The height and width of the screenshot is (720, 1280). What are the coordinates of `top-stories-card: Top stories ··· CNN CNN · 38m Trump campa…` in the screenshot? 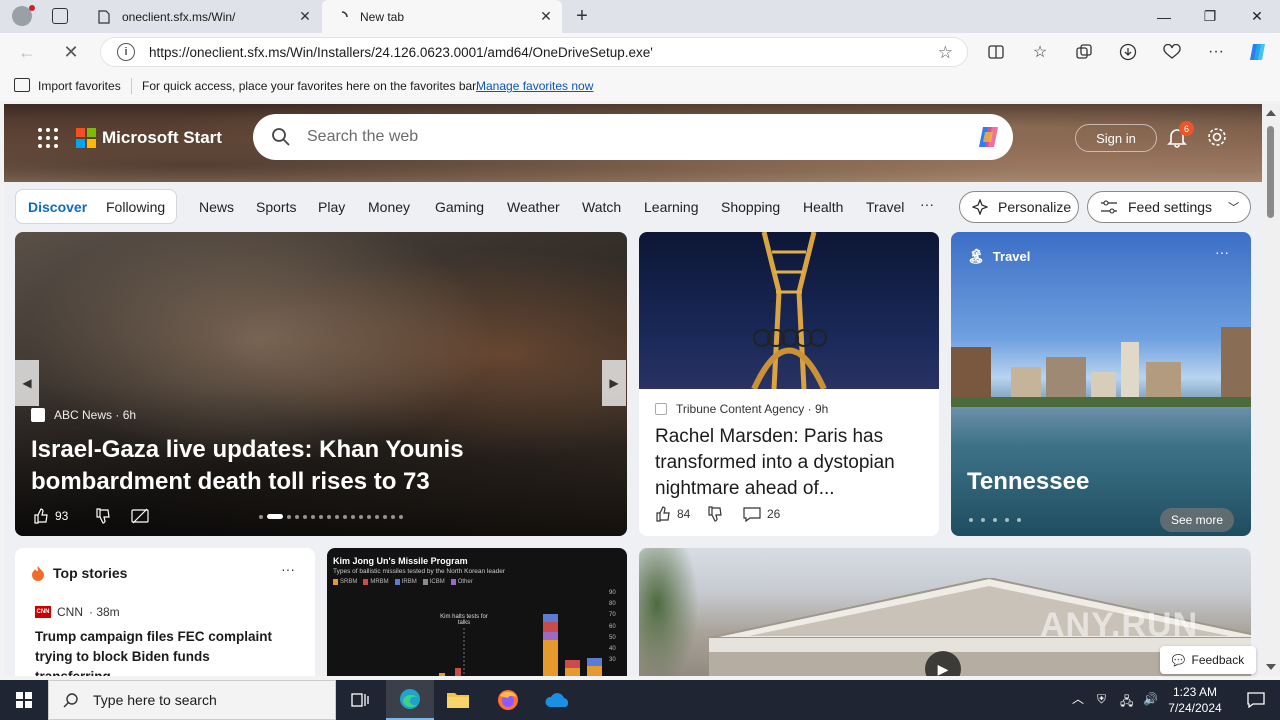 It's located at (165, 612).